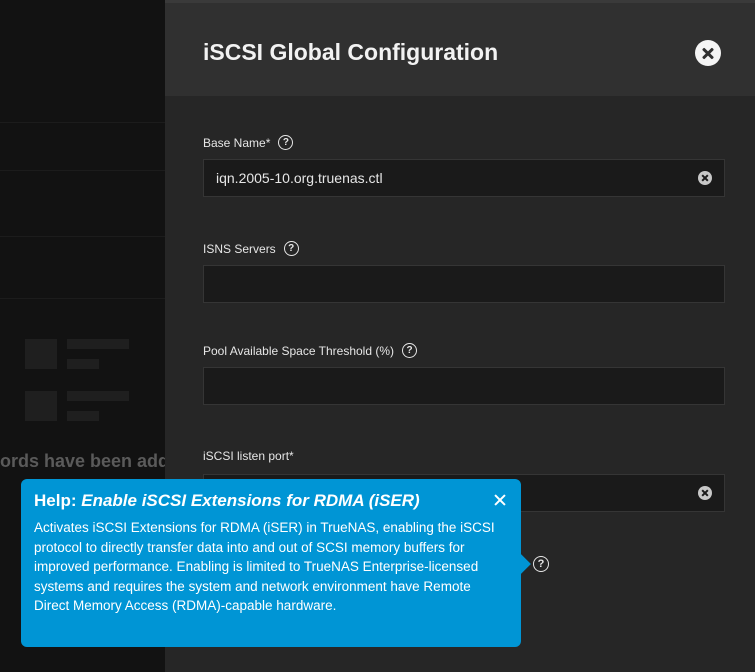  I want to click on tooltip-title-prefix: Help:, so click(58, 500).